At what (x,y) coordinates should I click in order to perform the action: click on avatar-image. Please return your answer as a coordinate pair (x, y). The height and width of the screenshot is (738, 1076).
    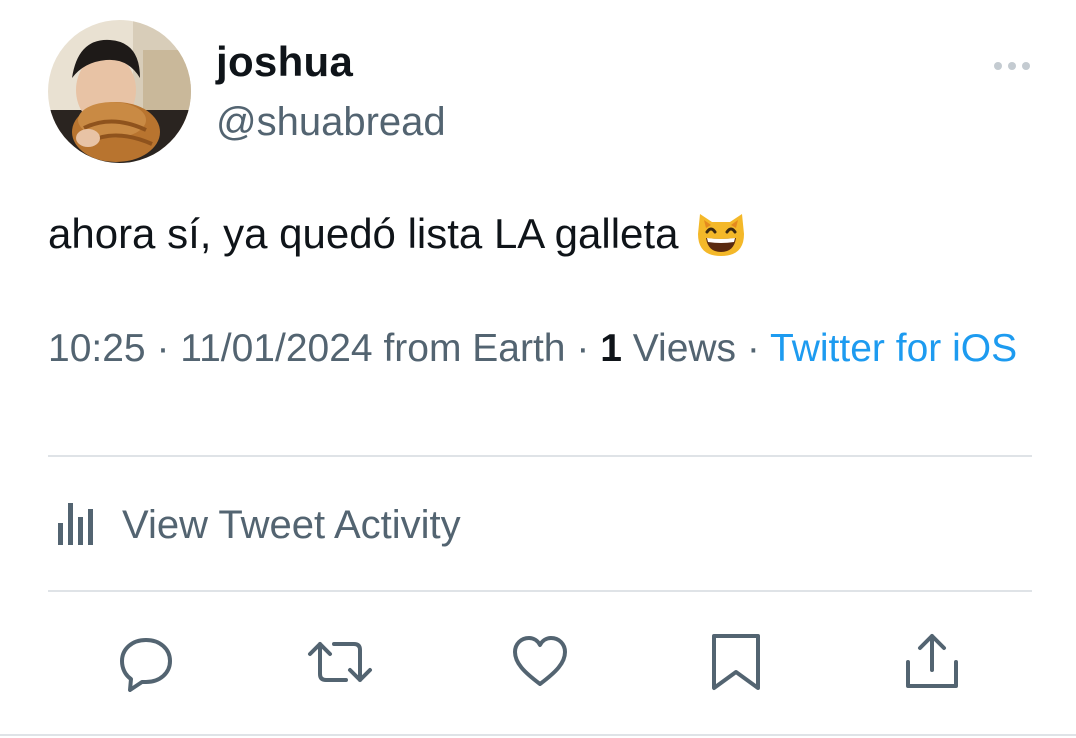
    Looking at the image, I should click on (119, 91).